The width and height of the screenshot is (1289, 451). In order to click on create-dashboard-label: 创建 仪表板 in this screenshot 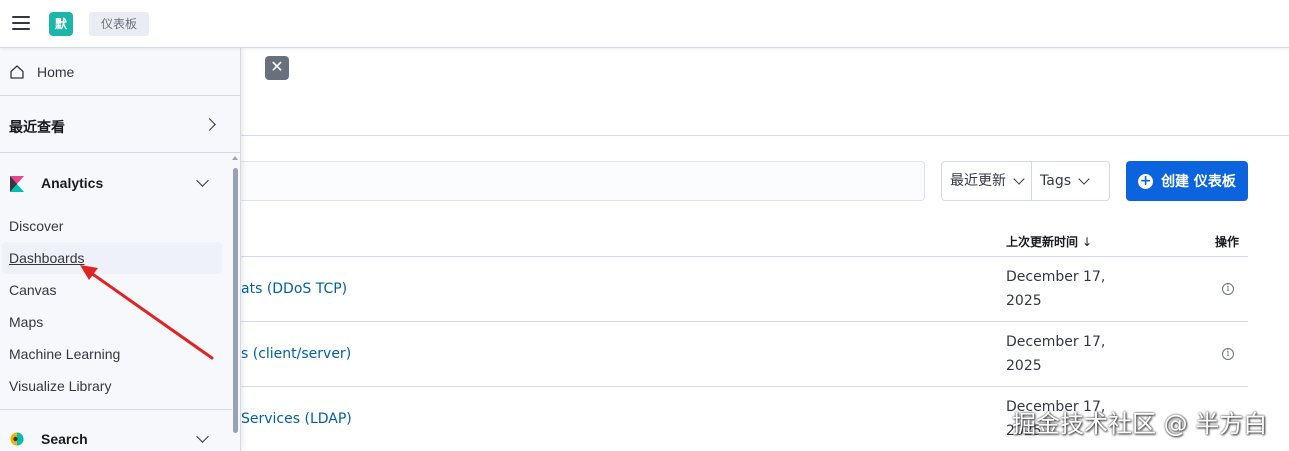, I will do `click(1198, 182)`.